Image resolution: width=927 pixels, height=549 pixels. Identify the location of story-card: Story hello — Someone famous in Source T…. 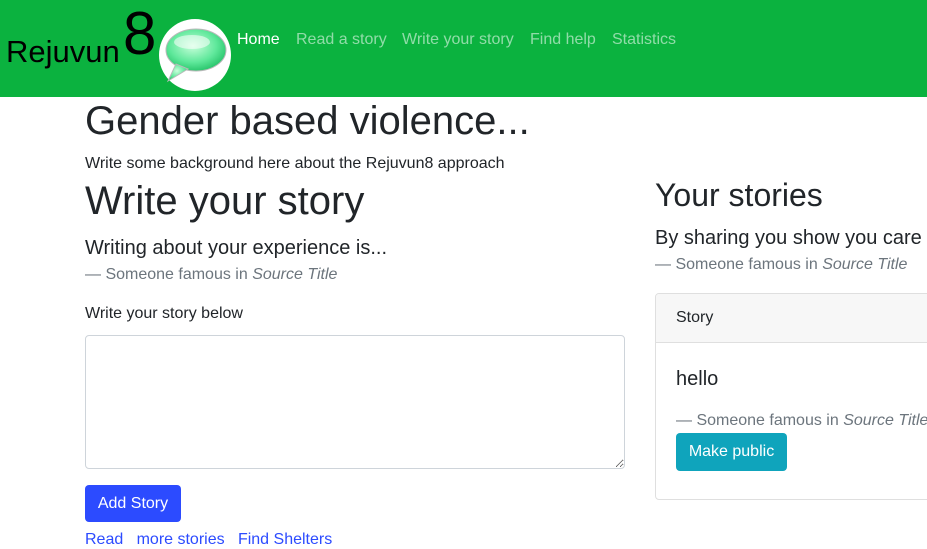
(791, 396).